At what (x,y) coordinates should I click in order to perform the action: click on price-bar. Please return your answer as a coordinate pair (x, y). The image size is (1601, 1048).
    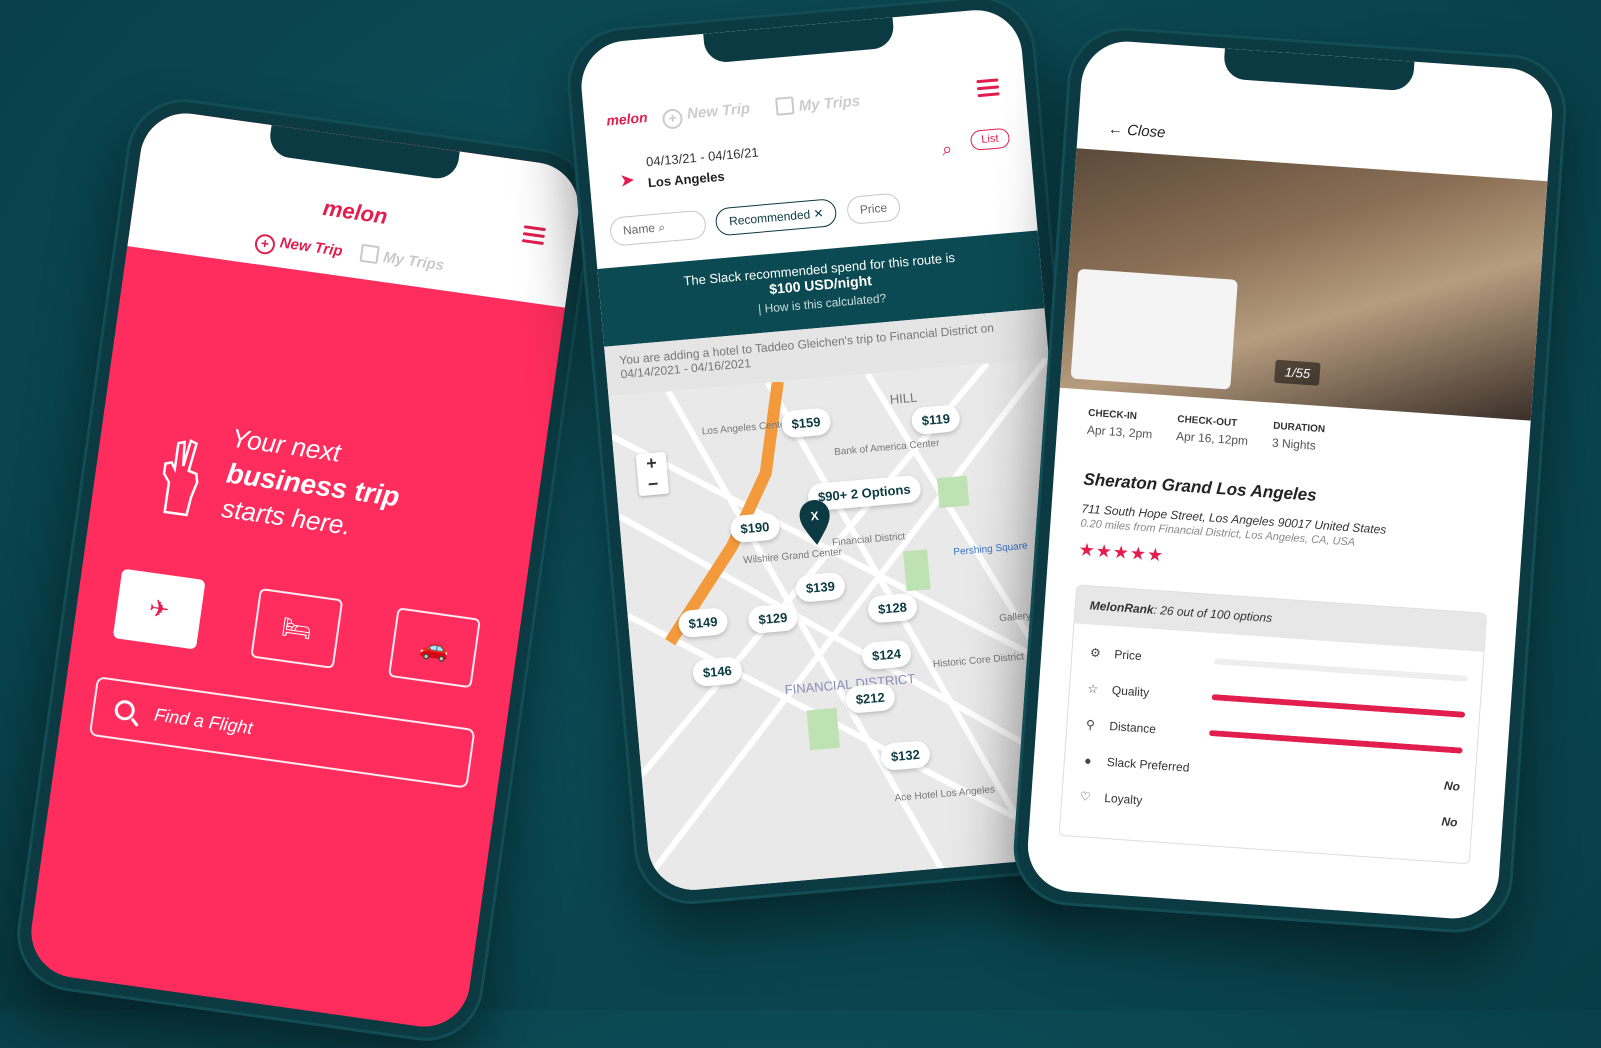
    Looking at the image, I should click on (1340, 670).